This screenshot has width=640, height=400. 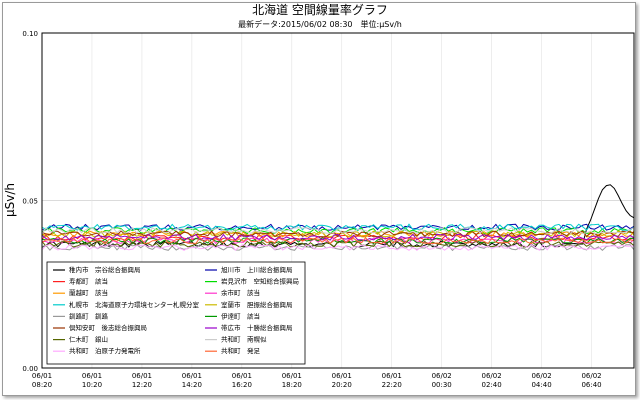 I want to click on x-tick-time: 10:20, so click(x=92, y=385).